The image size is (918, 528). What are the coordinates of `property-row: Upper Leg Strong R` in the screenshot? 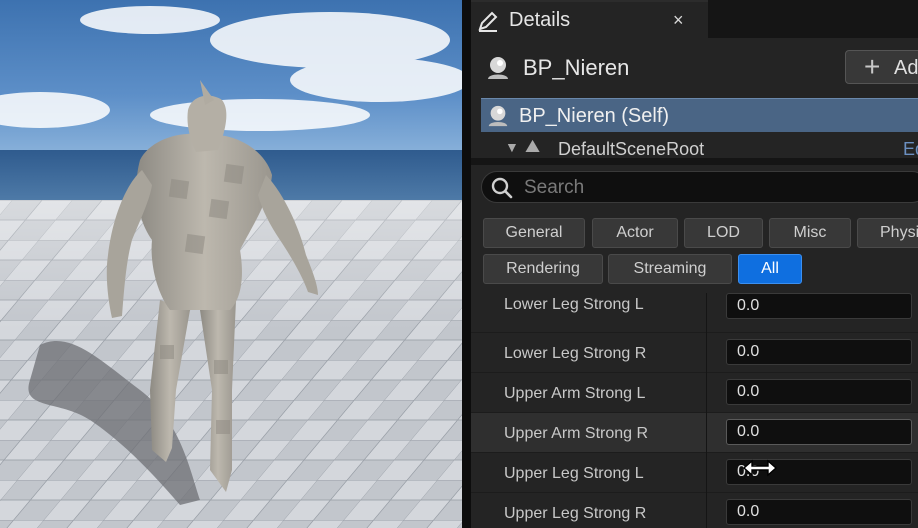 It's located at (694, 510).